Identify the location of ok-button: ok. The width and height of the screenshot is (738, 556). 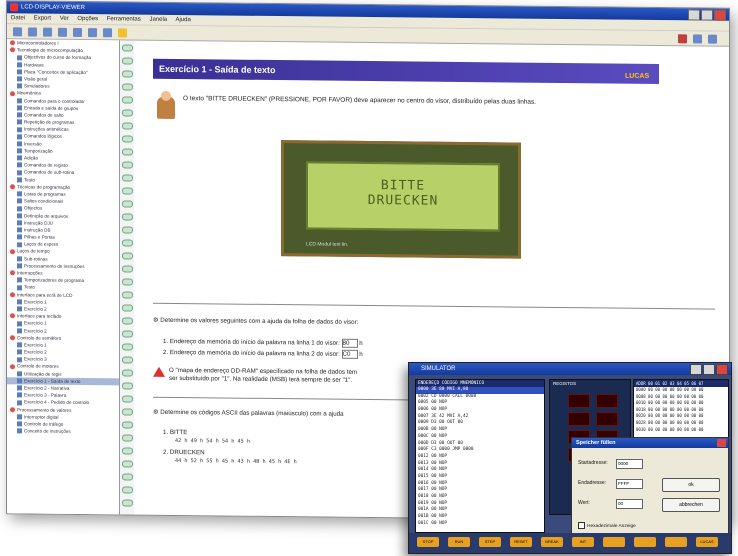
(691, 485).